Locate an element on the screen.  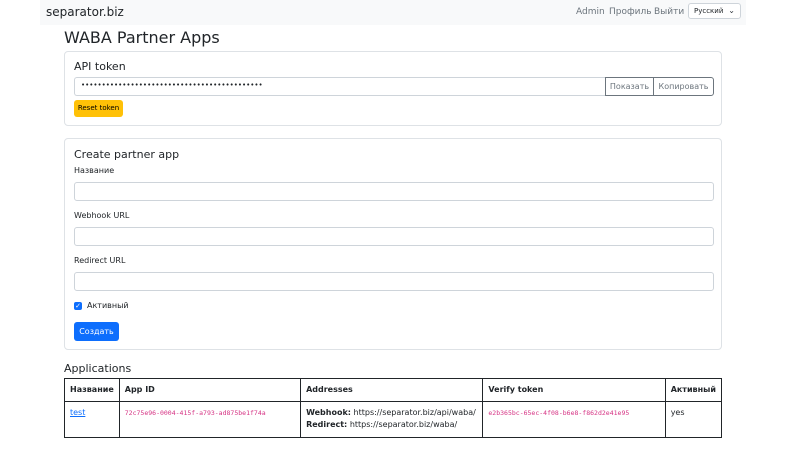
app-id-value: 72c75e96-0004-415f-a793-ad875be1f74a is located at coordinates (195, 413).